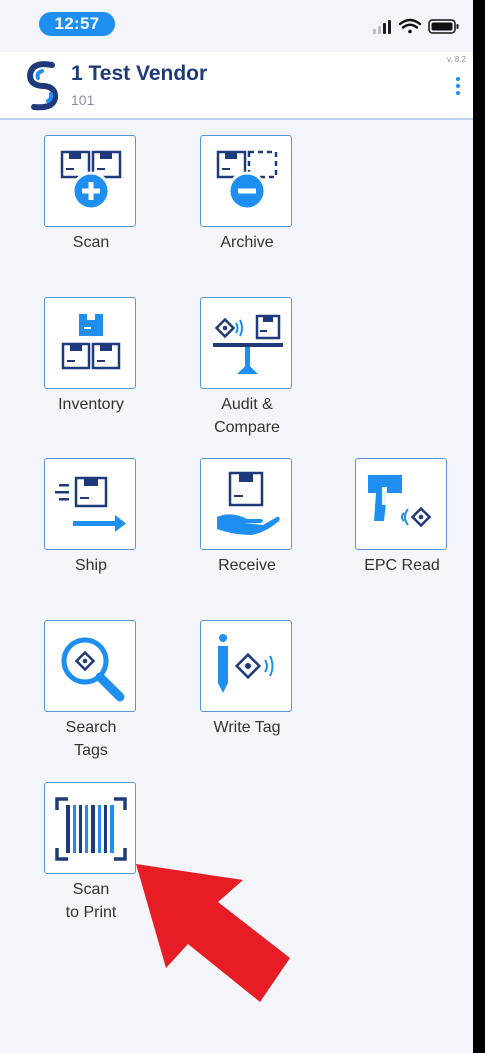  I want to click on barcode-scan-icon, so click(91, 829).